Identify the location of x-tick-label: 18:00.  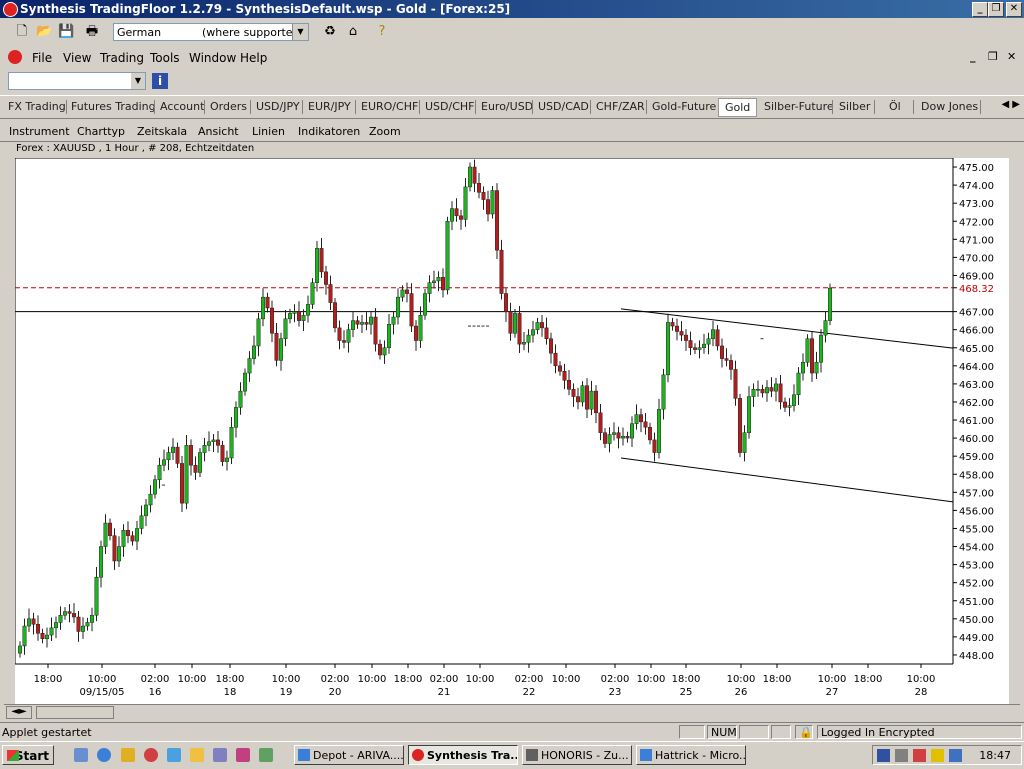
(777, 679).